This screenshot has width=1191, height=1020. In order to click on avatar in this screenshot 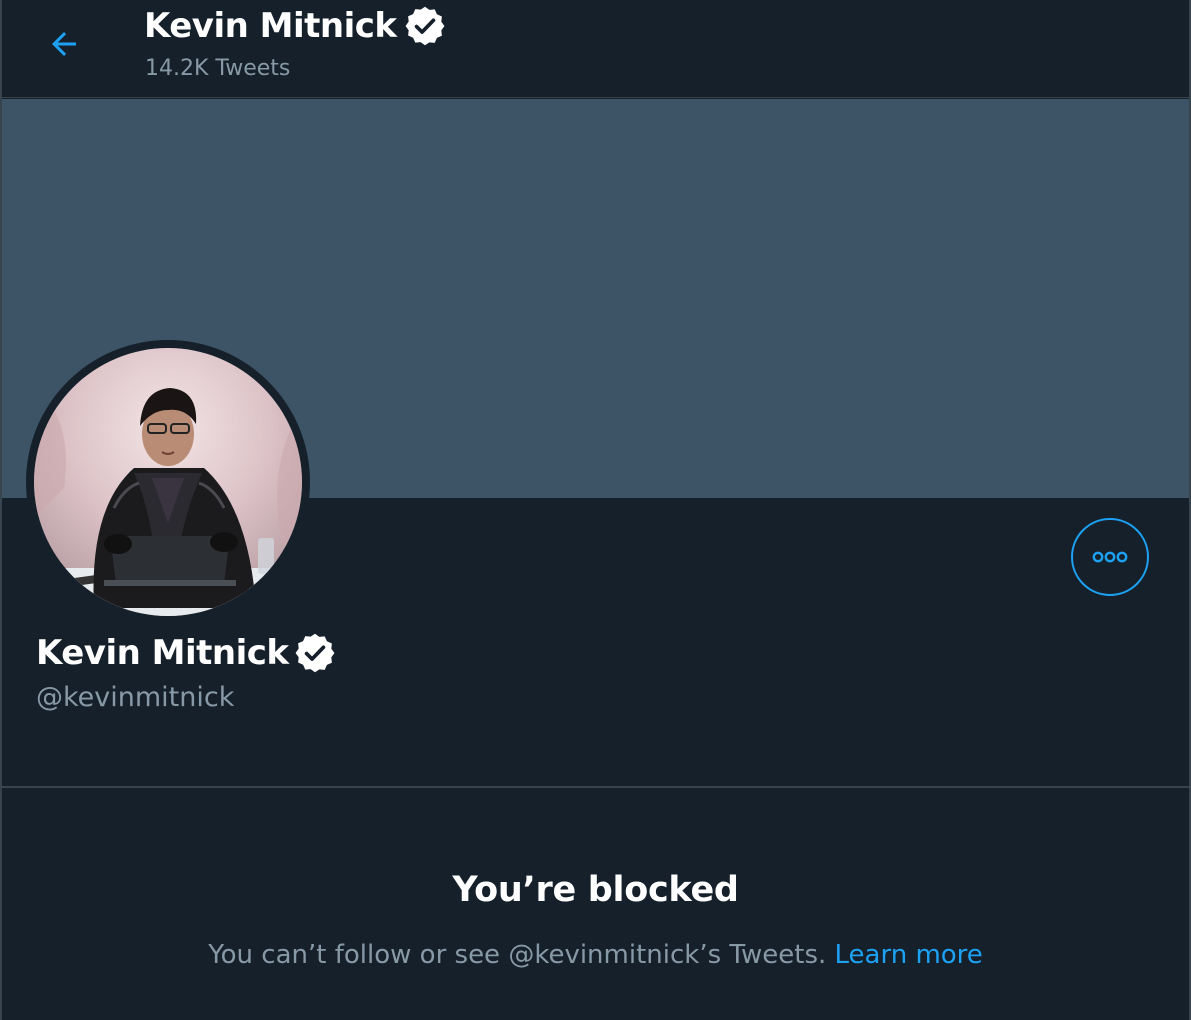, I will do `click(168, 482)`.